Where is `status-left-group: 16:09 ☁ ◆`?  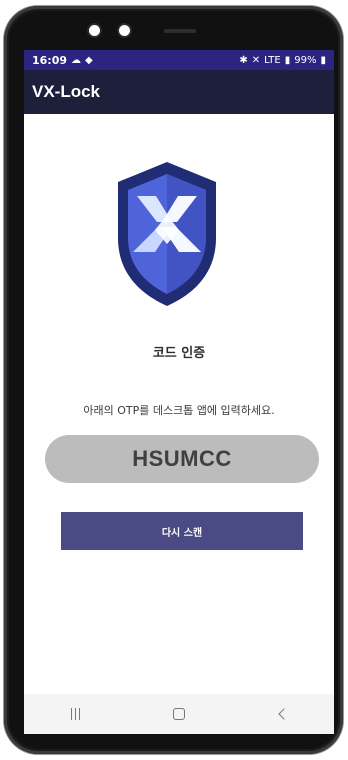 status-left-group: 16:09 ☁ ◆ is located at coordinates (62, 60).